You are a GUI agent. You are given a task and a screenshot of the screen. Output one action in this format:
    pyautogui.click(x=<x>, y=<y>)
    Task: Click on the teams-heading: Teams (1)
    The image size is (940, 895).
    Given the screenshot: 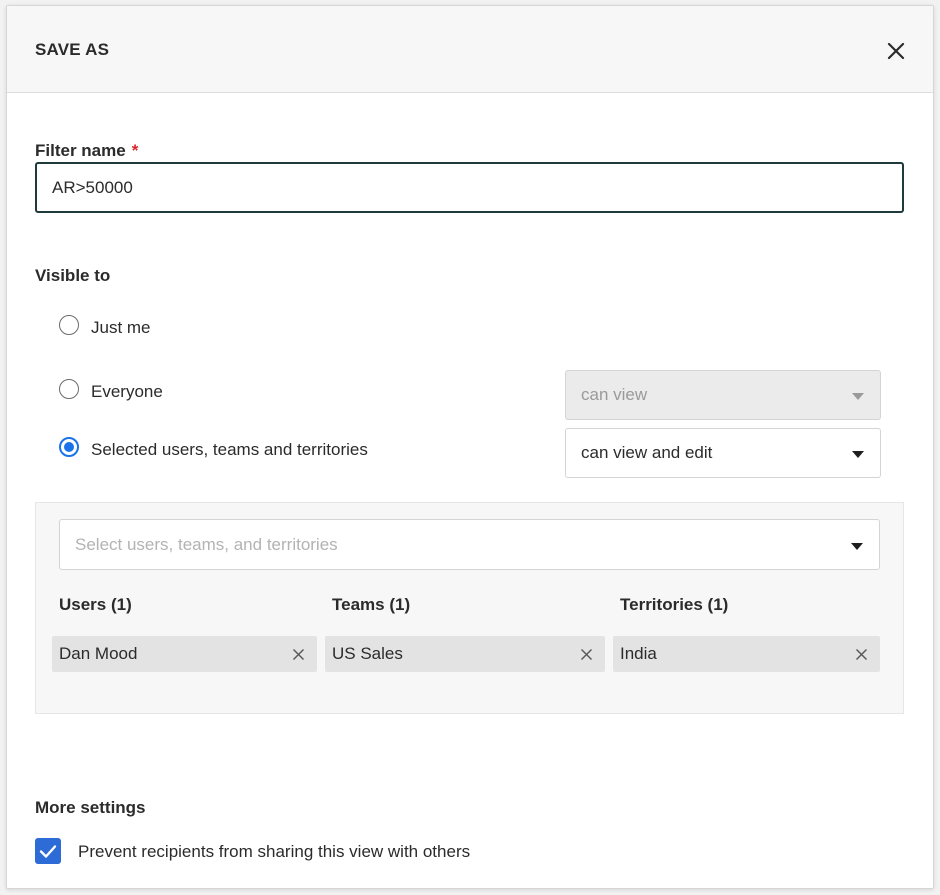 What is the action you would take?
    pyautogui.click(x=371, y=604)
    